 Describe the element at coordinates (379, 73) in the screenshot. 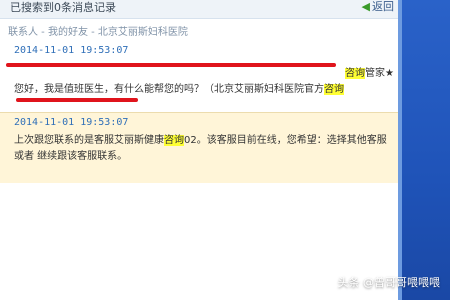

I see `redacted-line-tail: 管家★` at that location.